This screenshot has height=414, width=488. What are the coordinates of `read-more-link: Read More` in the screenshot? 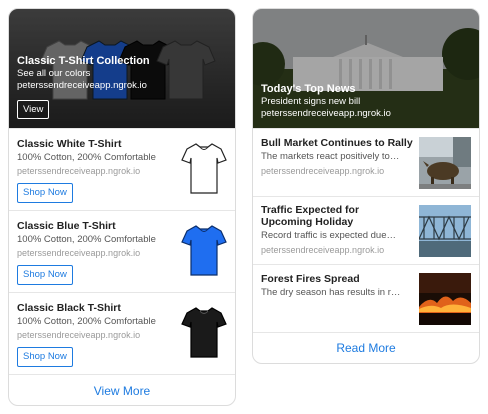 It's located at (366, 348).